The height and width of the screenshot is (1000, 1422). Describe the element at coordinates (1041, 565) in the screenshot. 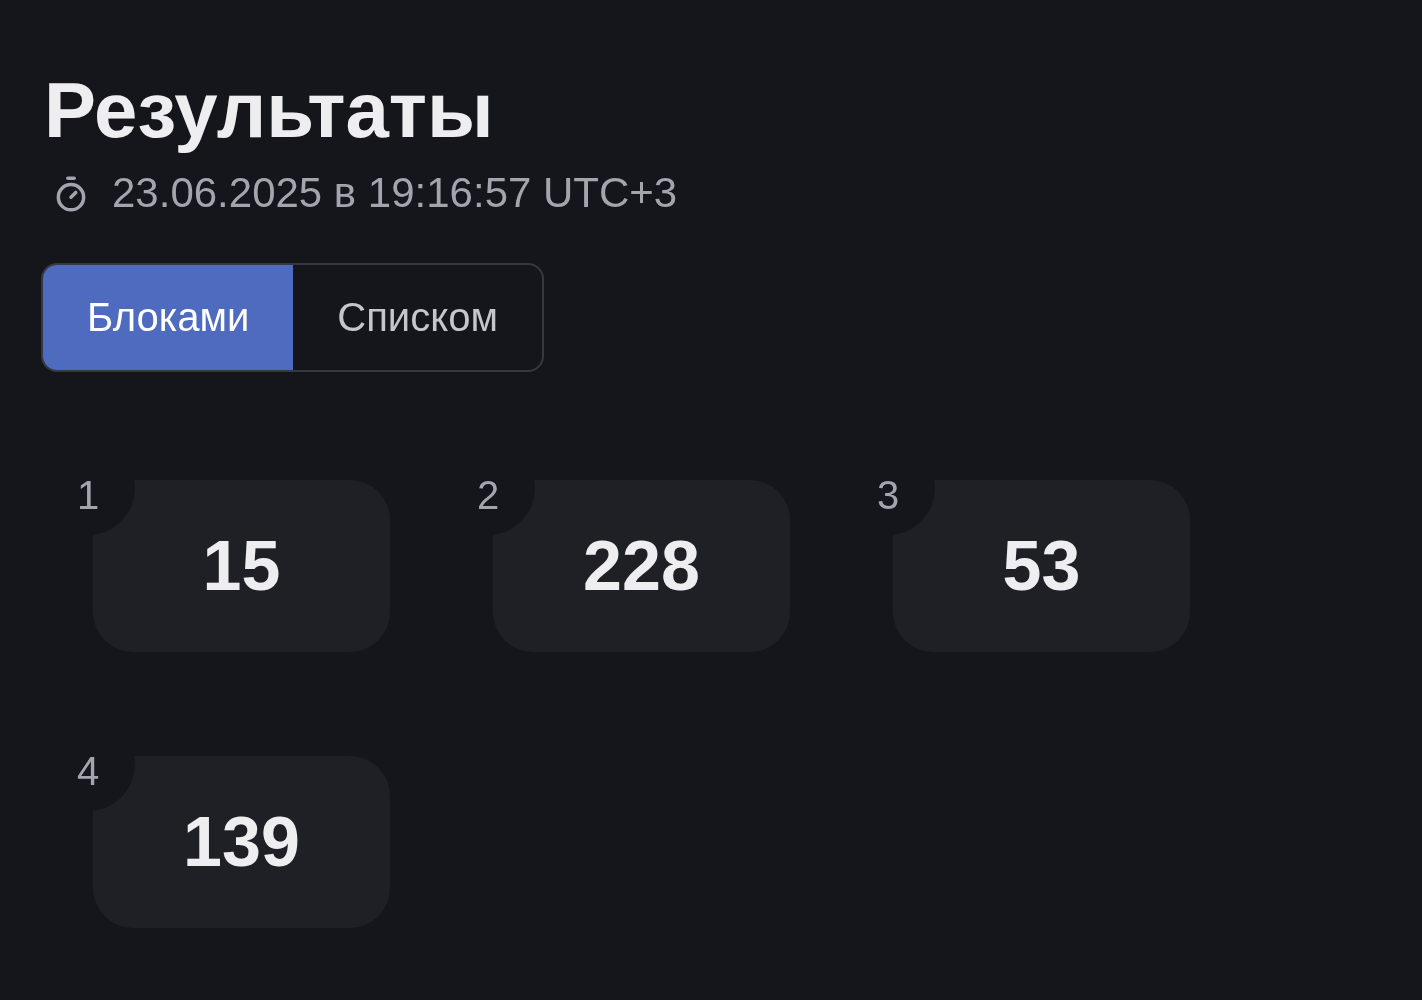

I see `result-value: 53` at that location.